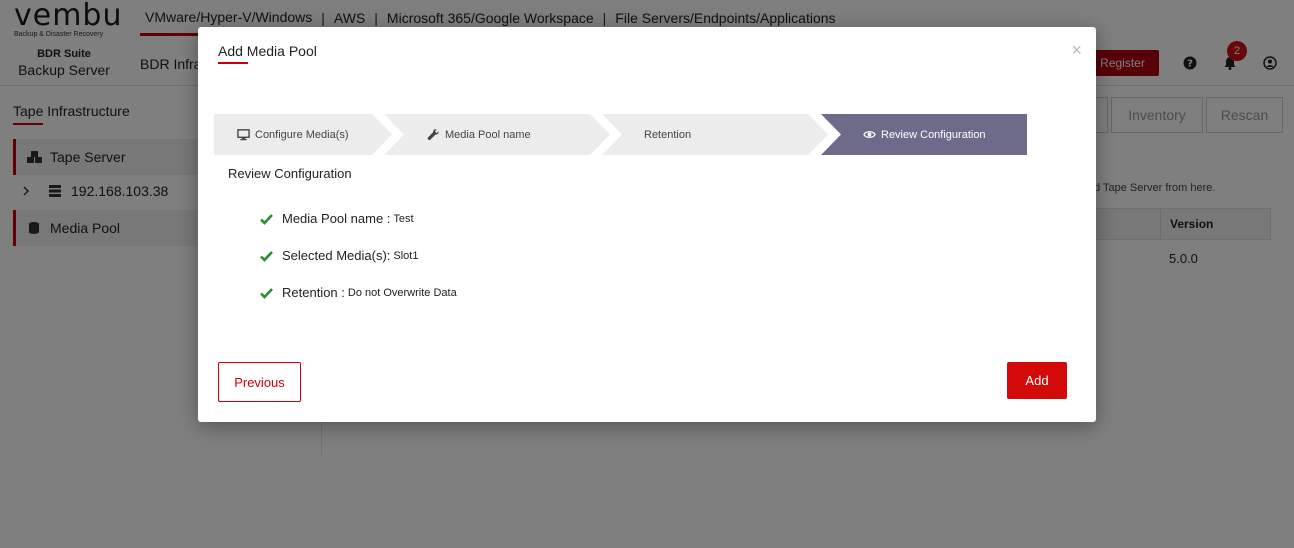  I want to click on add-button: Add, so click(1037, 380).